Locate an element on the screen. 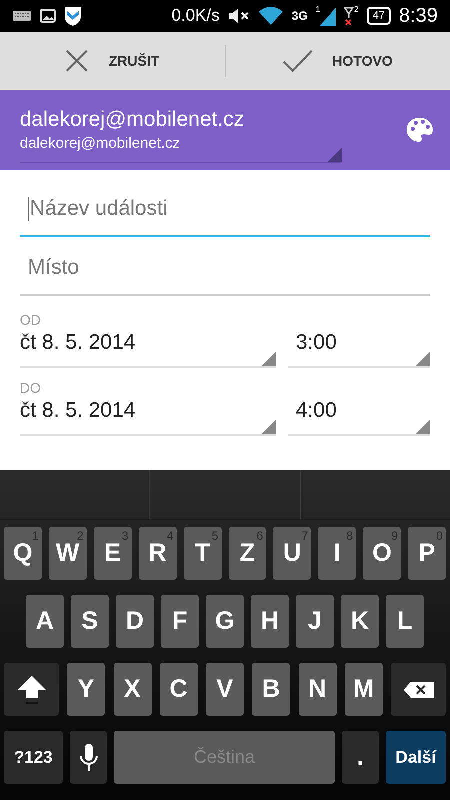 Image resolution: width=450 pixels, height=800 pixels. voice-key is located at coordinates (88, 757).